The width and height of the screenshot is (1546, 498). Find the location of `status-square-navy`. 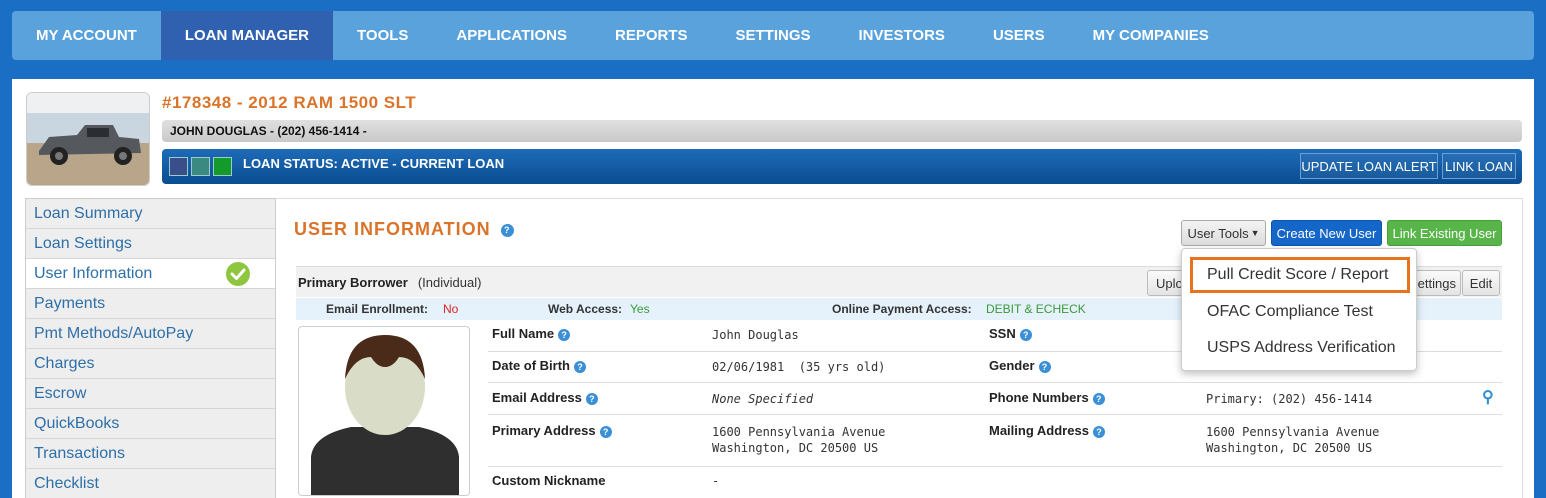

status-square-navy is located at coordinates (178, 166).